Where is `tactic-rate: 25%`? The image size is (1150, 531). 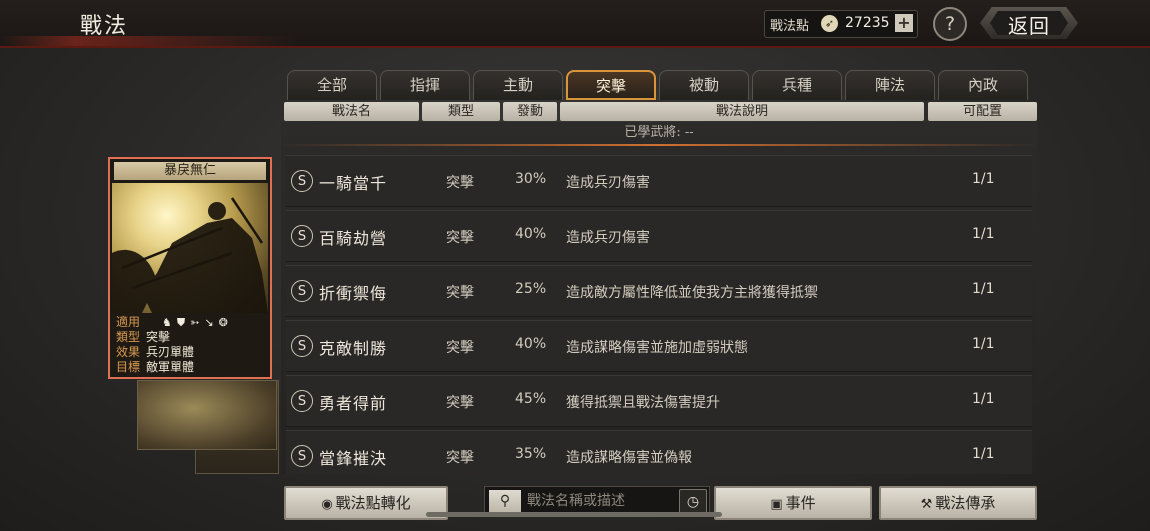
tactic-rate: 25% is located at coordinates (531, 289).